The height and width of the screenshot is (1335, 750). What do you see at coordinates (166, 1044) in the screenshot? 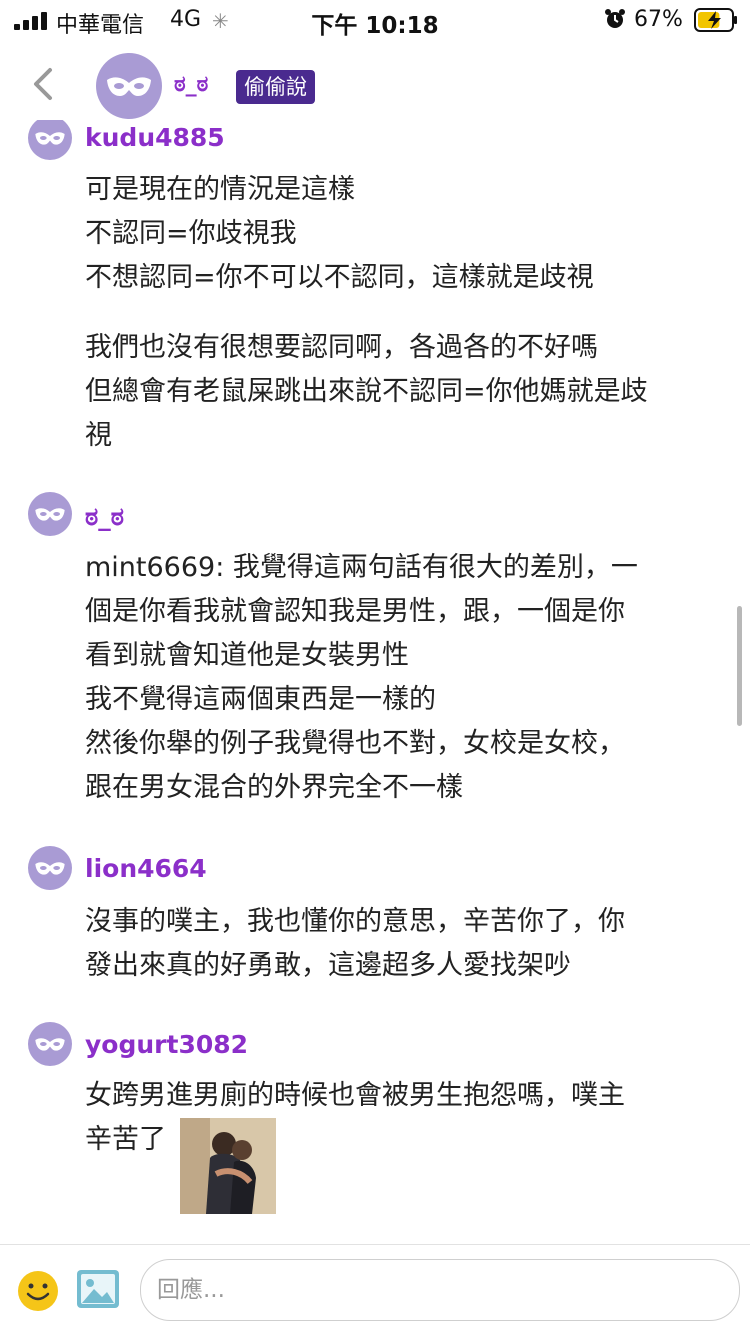
I see `username: yogurt3082` at bounding box center [166, 1044].